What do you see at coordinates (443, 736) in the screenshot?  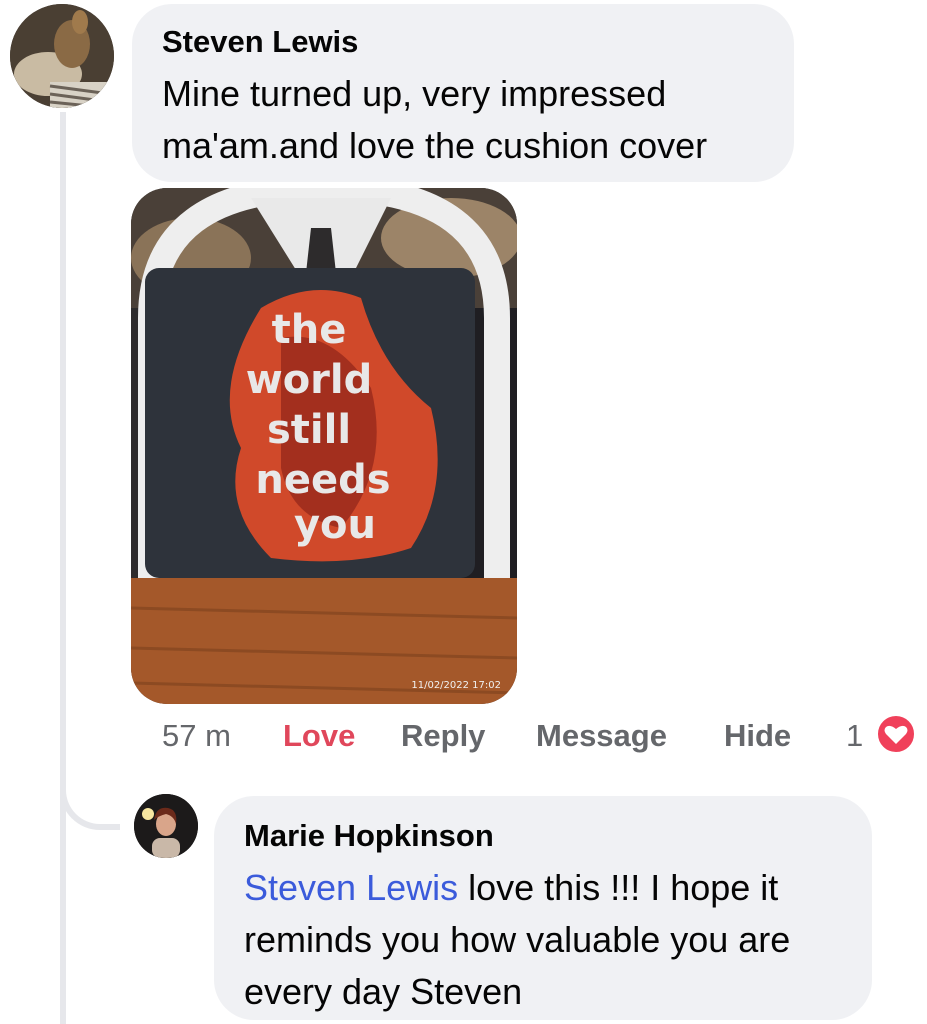 I see `reply-button: Reply` at bounding box center [443, 736].